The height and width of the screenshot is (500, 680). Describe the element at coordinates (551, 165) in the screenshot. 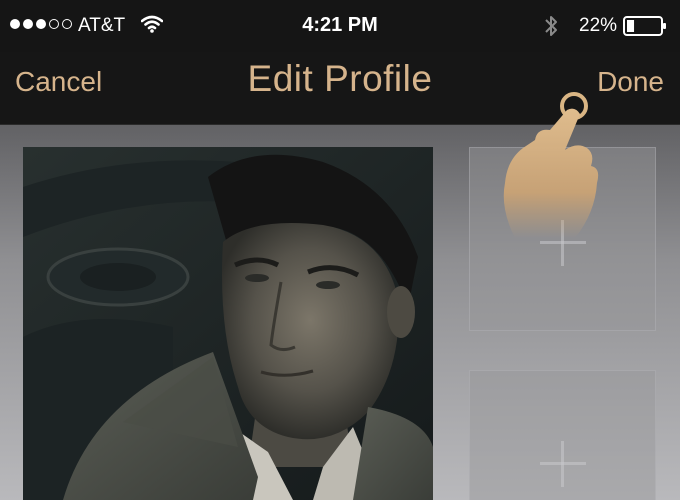

I see `tap-hand-icon` at that location.